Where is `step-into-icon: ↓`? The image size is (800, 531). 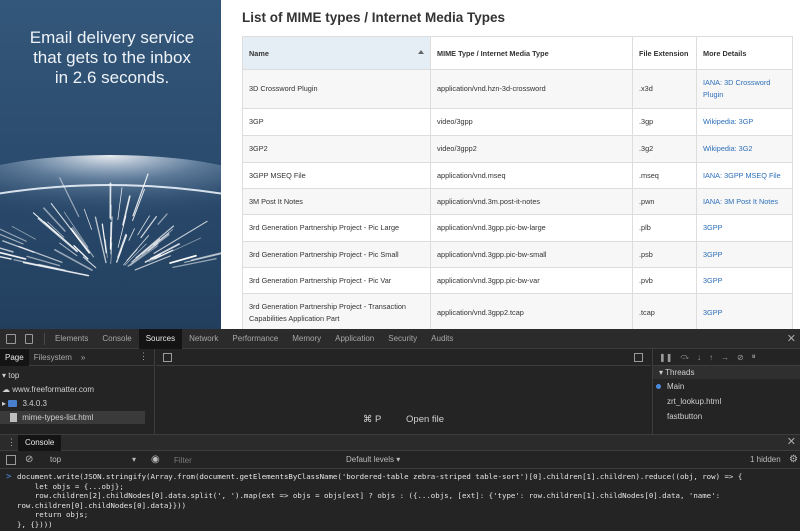
step-into-icon: ↓ is located at coordinates (699, 357).